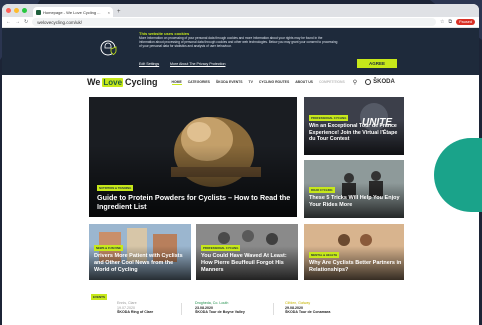  I want to click on tab-close-icon: ×, so click(109, 12).